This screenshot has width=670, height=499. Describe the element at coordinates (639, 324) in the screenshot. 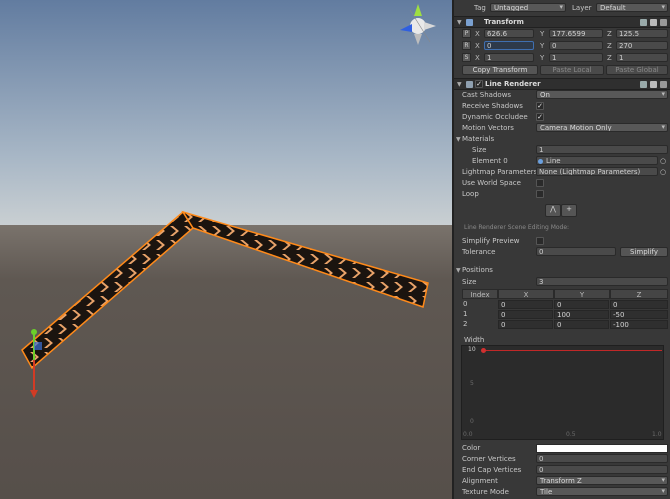

I see `table-row-cell: -100` at that location.